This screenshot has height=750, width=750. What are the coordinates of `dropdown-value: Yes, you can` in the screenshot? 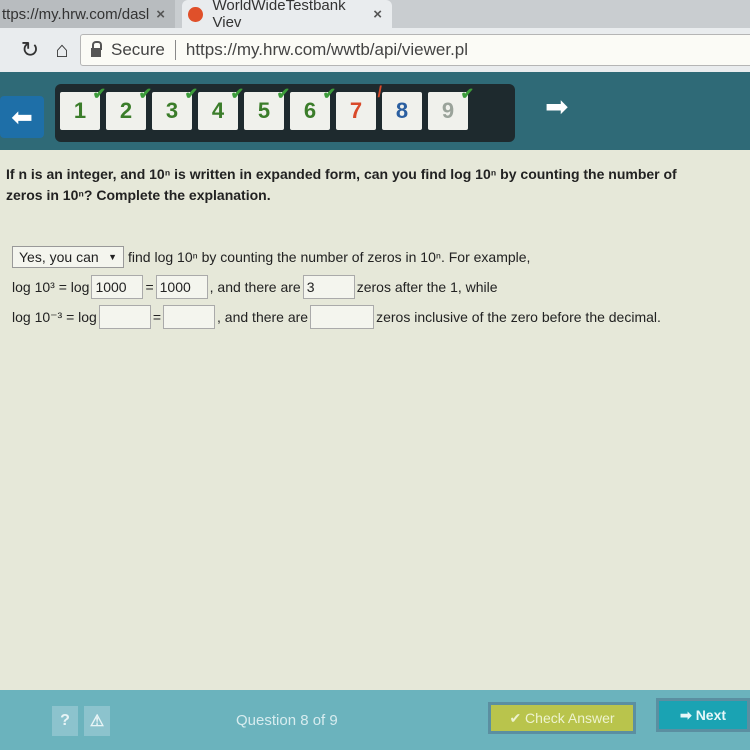 It's located at (59, 257).